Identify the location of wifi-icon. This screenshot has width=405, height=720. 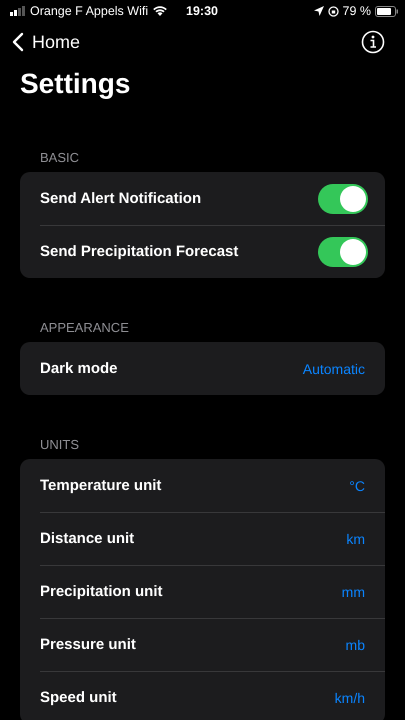
(160, 11).